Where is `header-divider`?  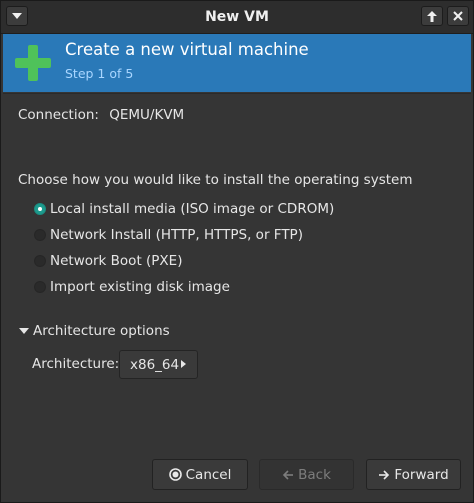 header-divider is located at coordinates (237, 93).